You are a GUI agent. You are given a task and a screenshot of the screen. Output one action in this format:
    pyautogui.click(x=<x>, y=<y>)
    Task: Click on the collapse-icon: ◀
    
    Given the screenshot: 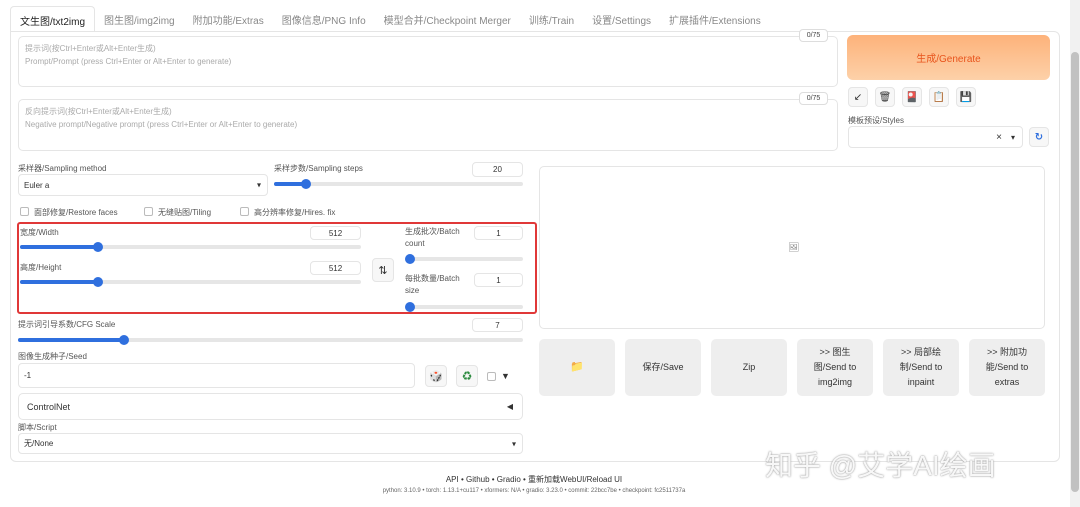 What is the action you would take?
    pyautogui.click(x=509, y=406)
    